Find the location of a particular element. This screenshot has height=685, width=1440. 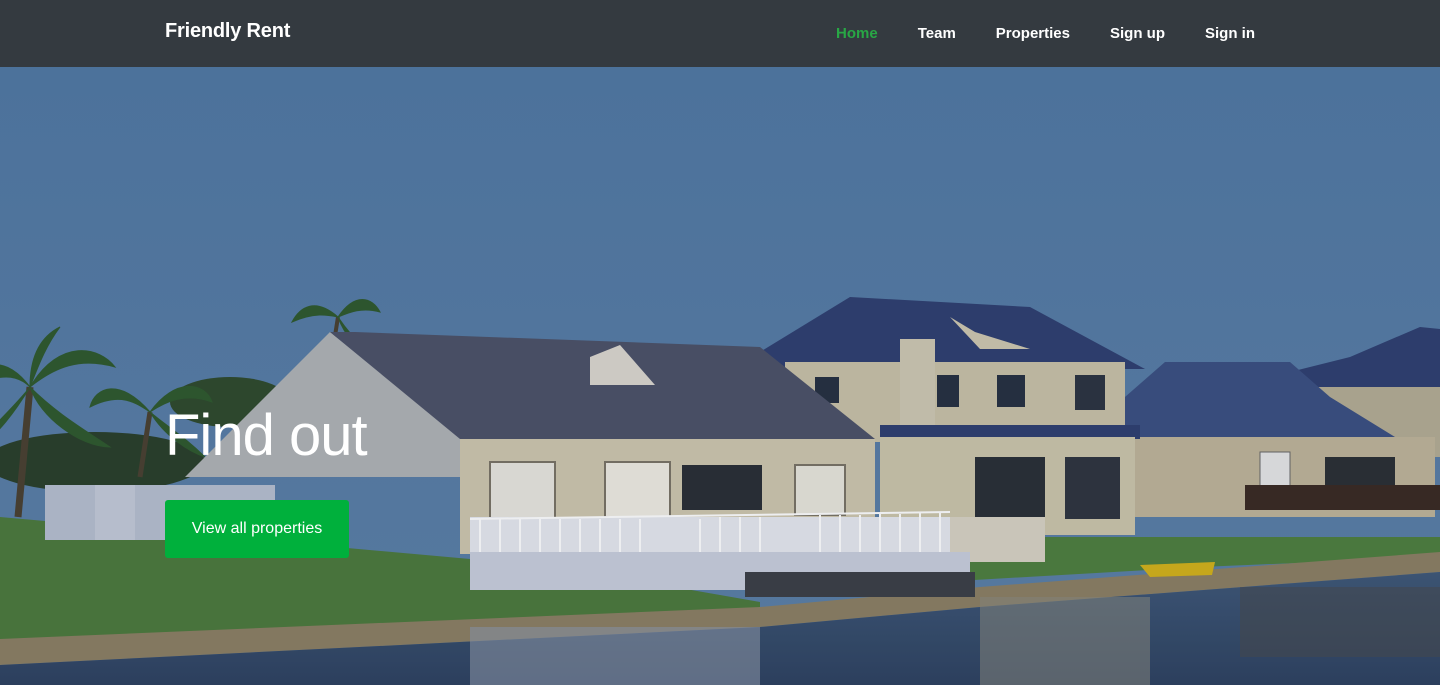

view-all-properties-button: View all properties is located at coordinates (257, 529).